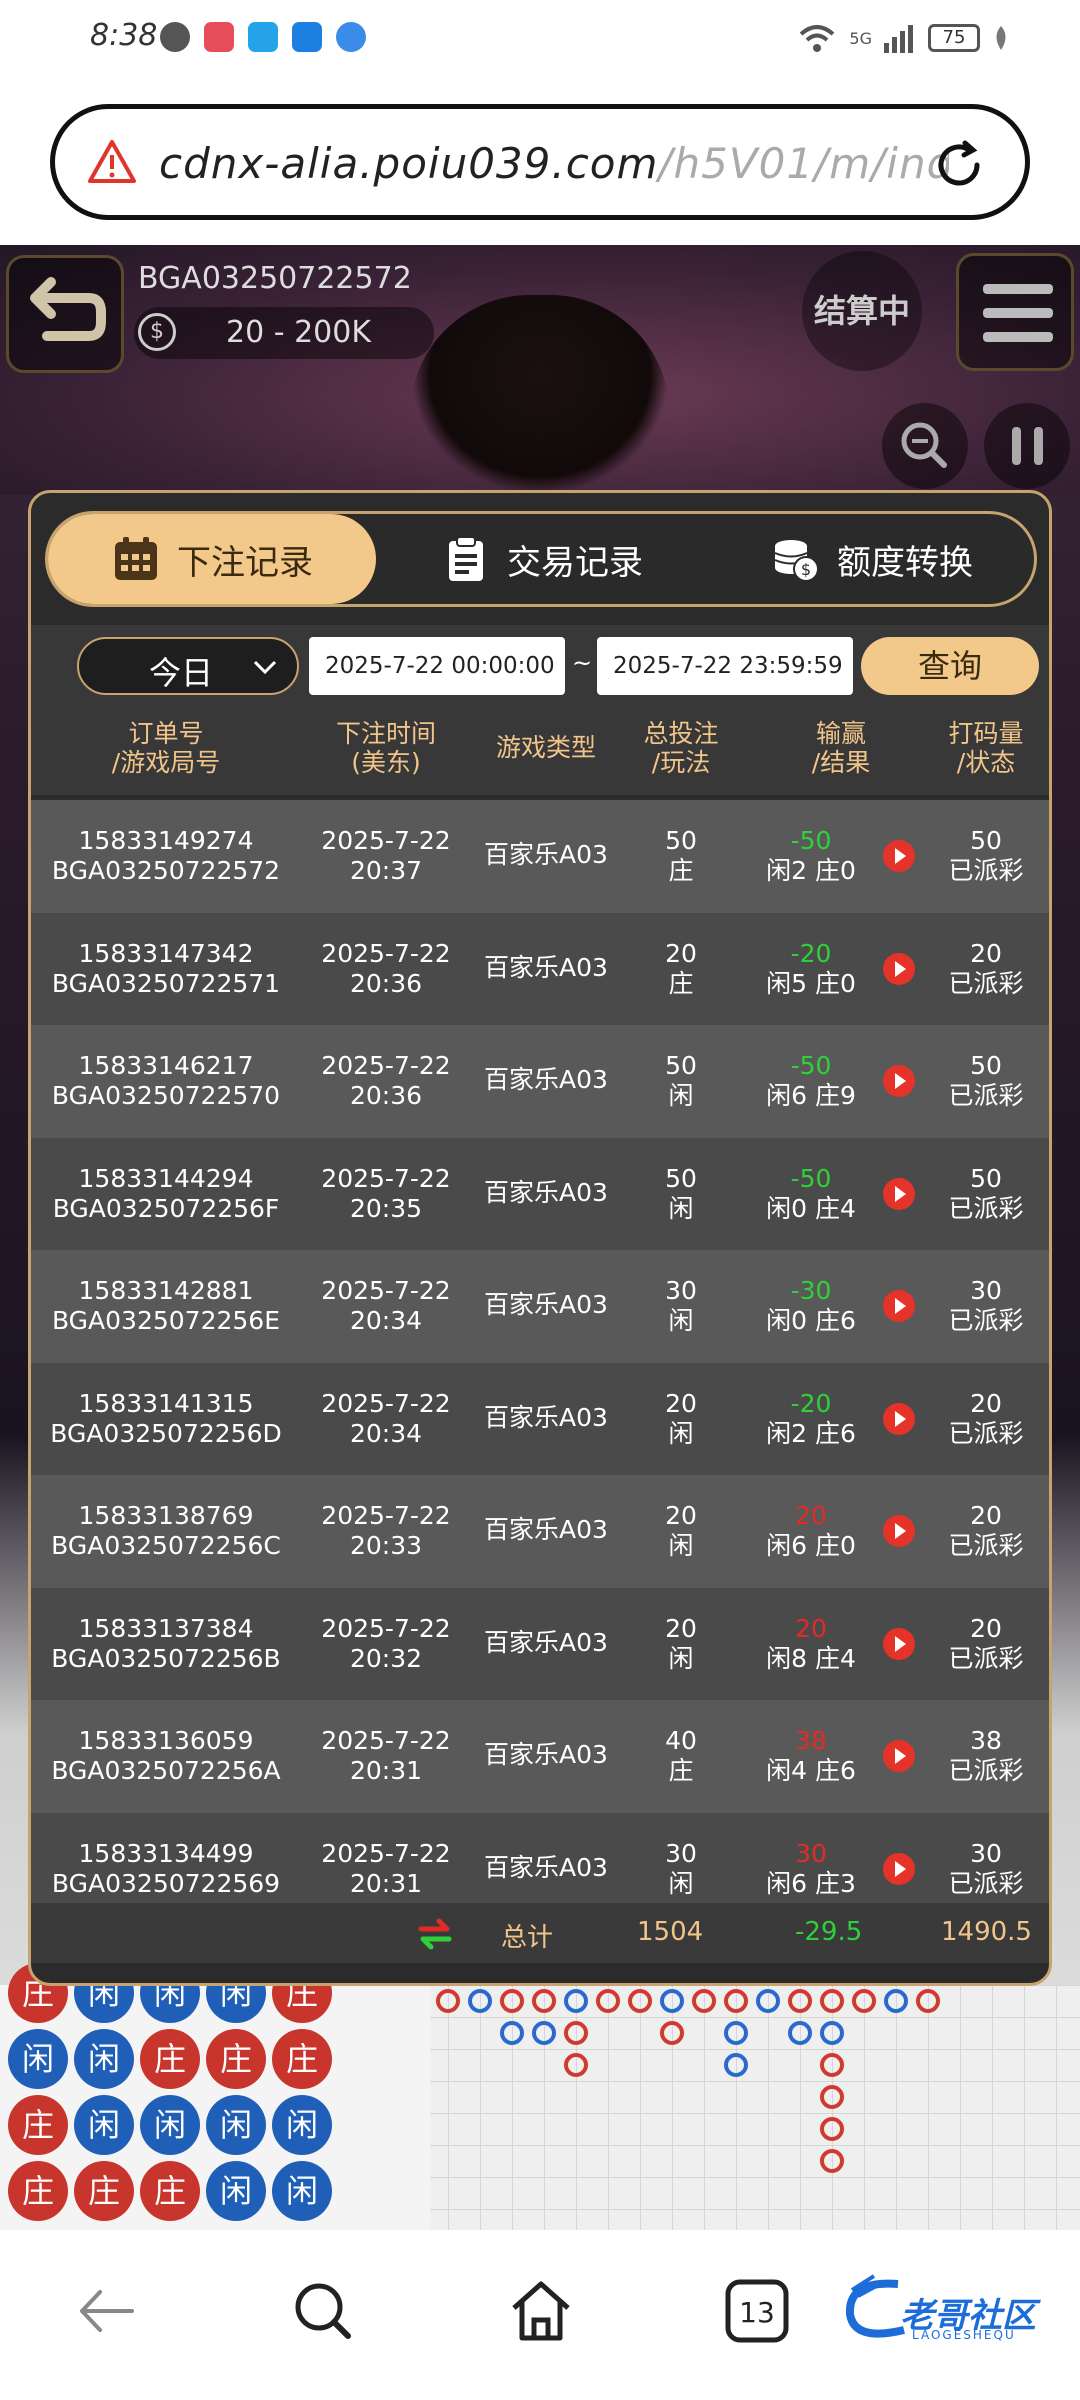 The width and height of the screenshot is (1080, 2400). Describe the element at coordinates (136, 558) in the screenshot. I see `calendar-icon` at that location.